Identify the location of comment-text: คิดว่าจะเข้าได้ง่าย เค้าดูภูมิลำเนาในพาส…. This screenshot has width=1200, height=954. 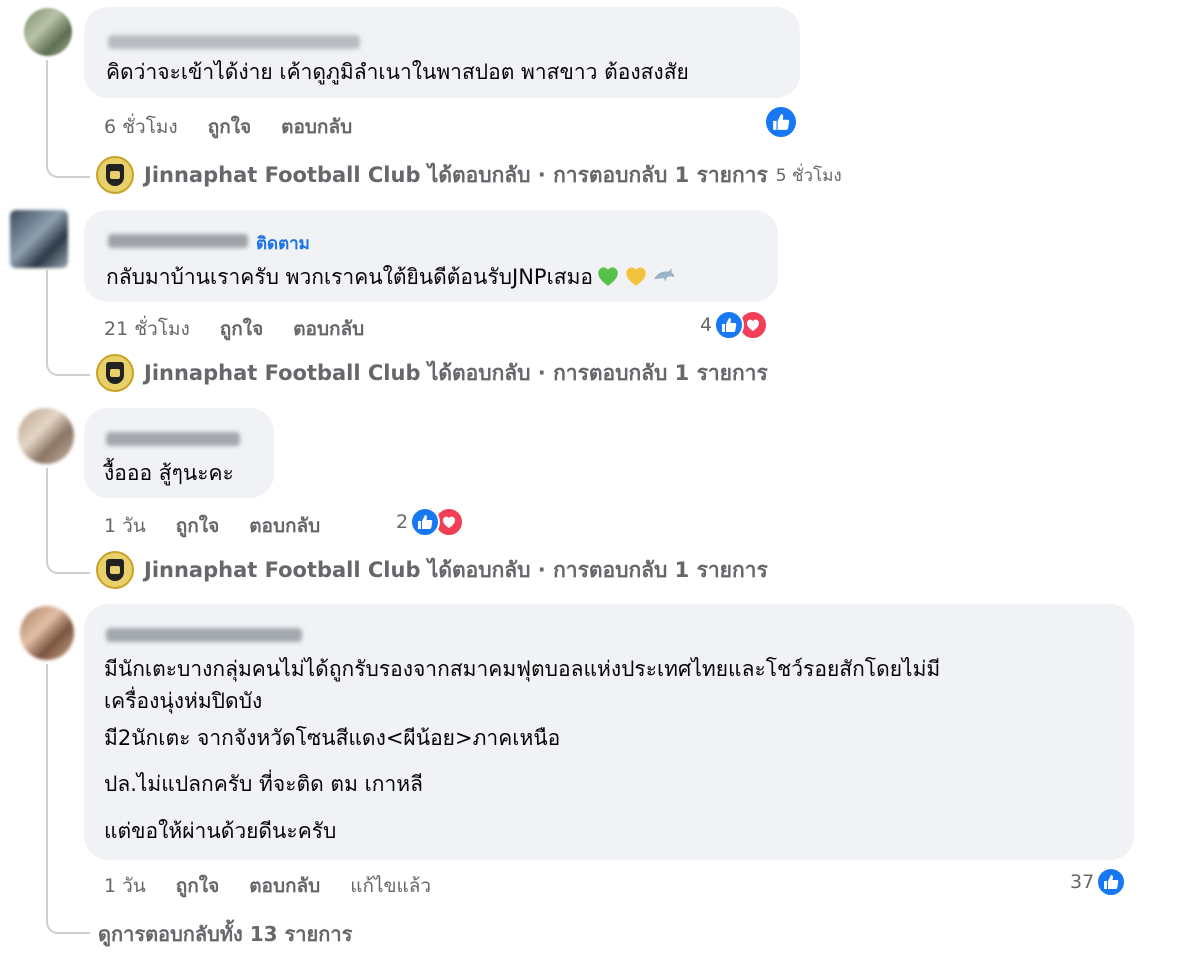
(397, 72).